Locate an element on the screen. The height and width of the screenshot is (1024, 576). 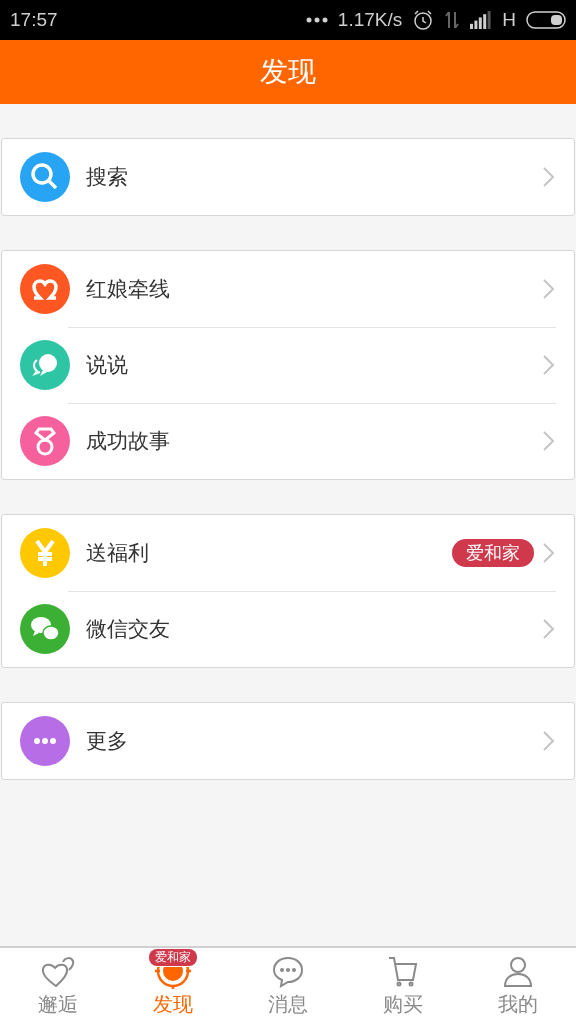
data-transfer-icon is located at coordinates (452, 20).